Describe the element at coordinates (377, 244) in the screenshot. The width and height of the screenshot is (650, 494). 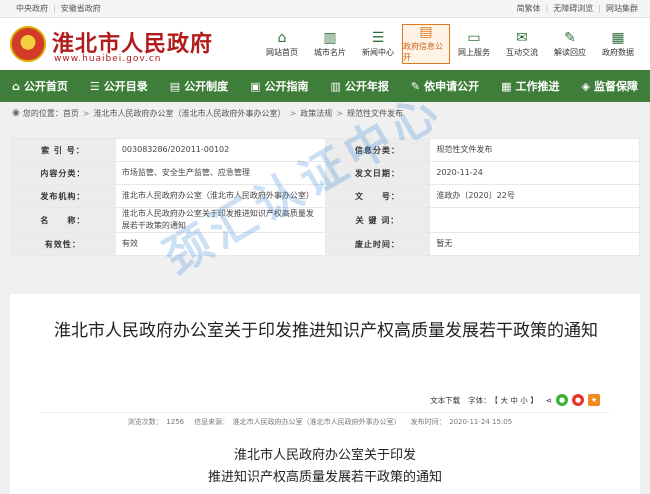
I see `meta-key: 废止时间：` at that location.